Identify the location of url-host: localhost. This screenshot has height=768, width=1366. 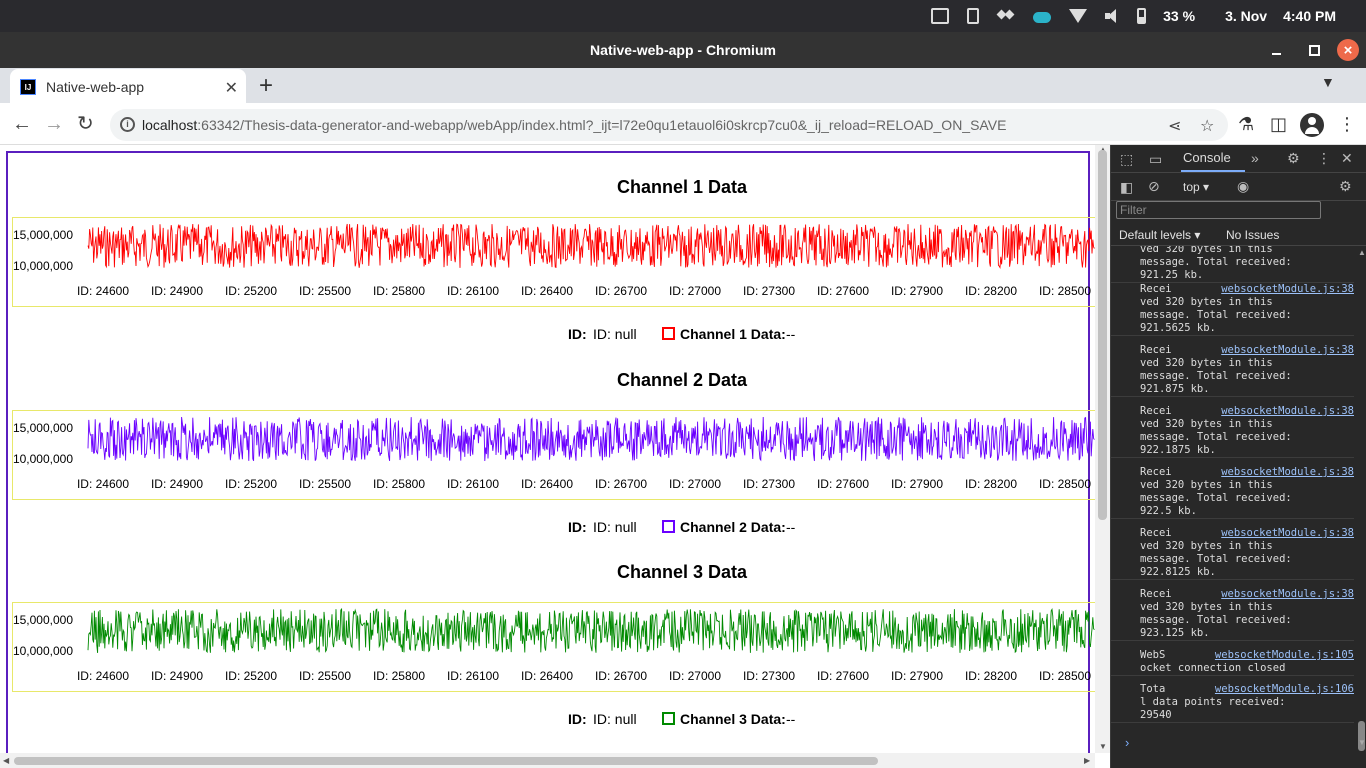
(170, 125).